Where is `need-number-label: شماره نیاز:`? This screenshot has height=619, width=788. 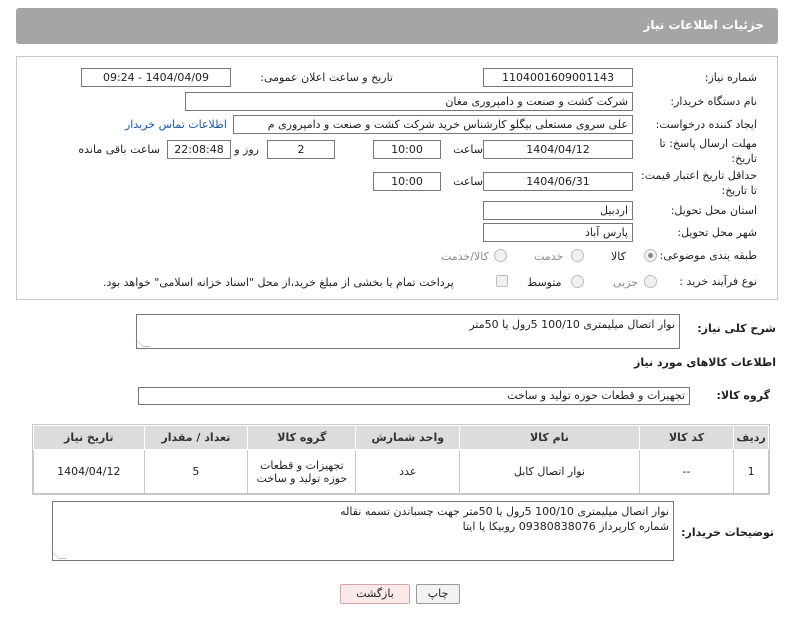
need-number-label: شماره نیاز: is located at coordinates (730, 77).